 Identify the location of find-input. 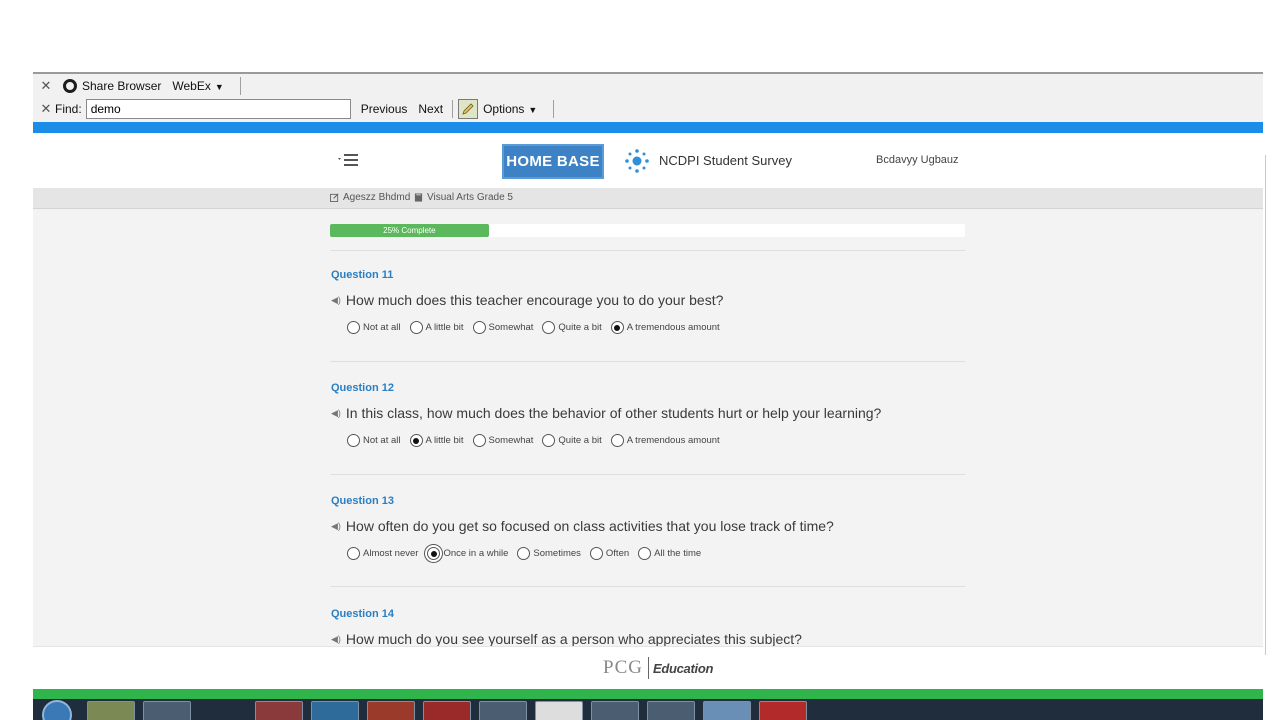
(218, 109).